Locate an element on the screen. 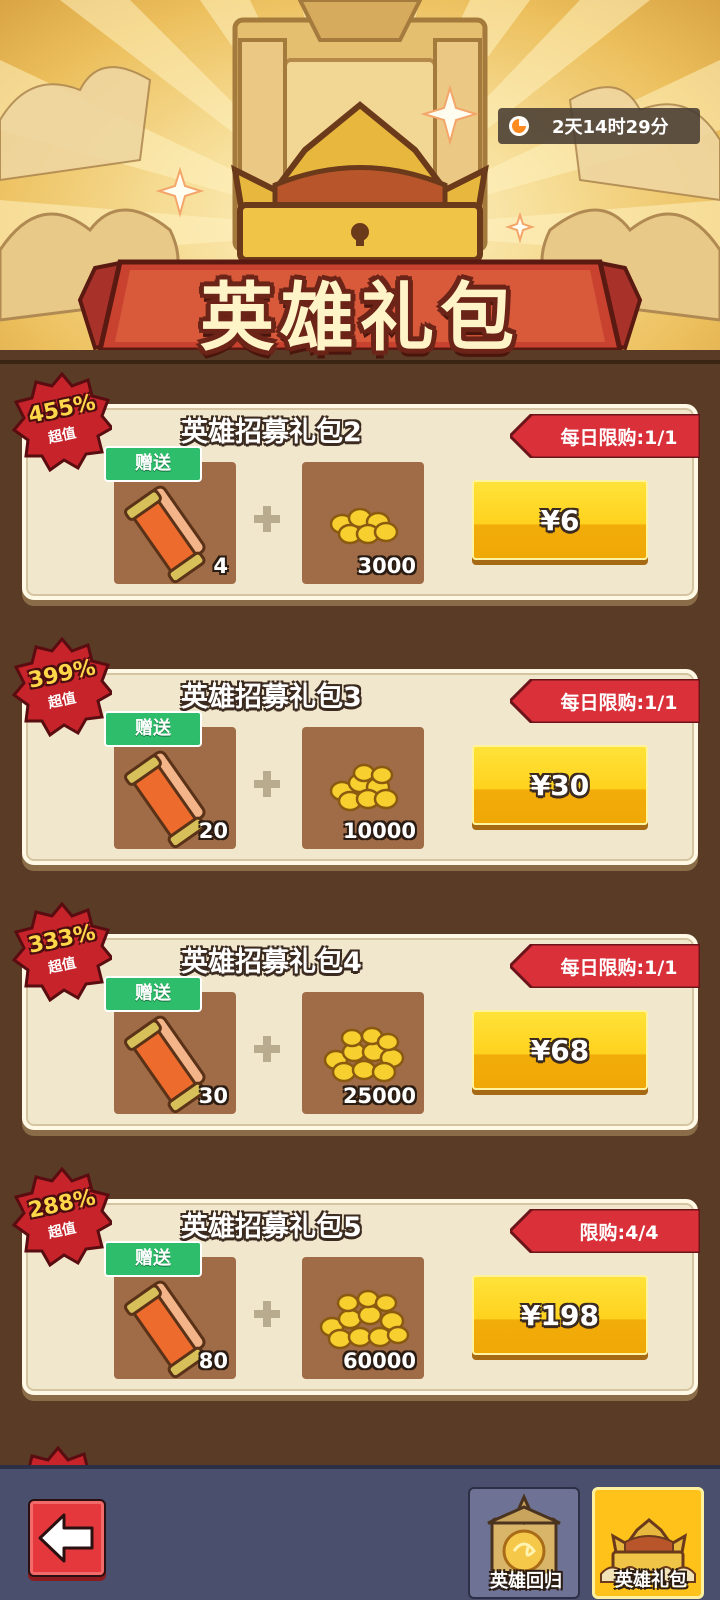 This screenshot has width=720, height=1600. timer-text: 2天14时29分 is located at coordinates (610, 127).